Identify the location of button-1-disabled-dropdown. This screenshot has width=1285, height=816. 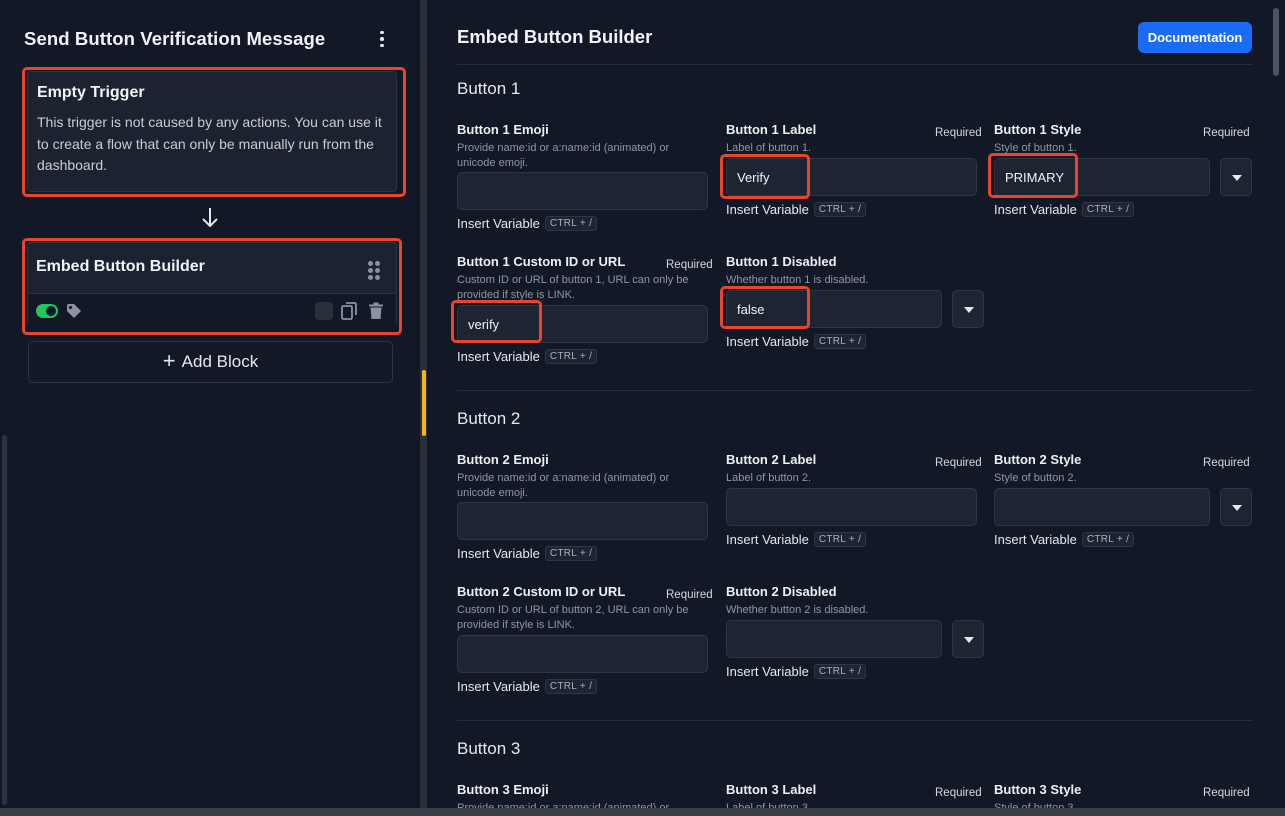
(968, 309).